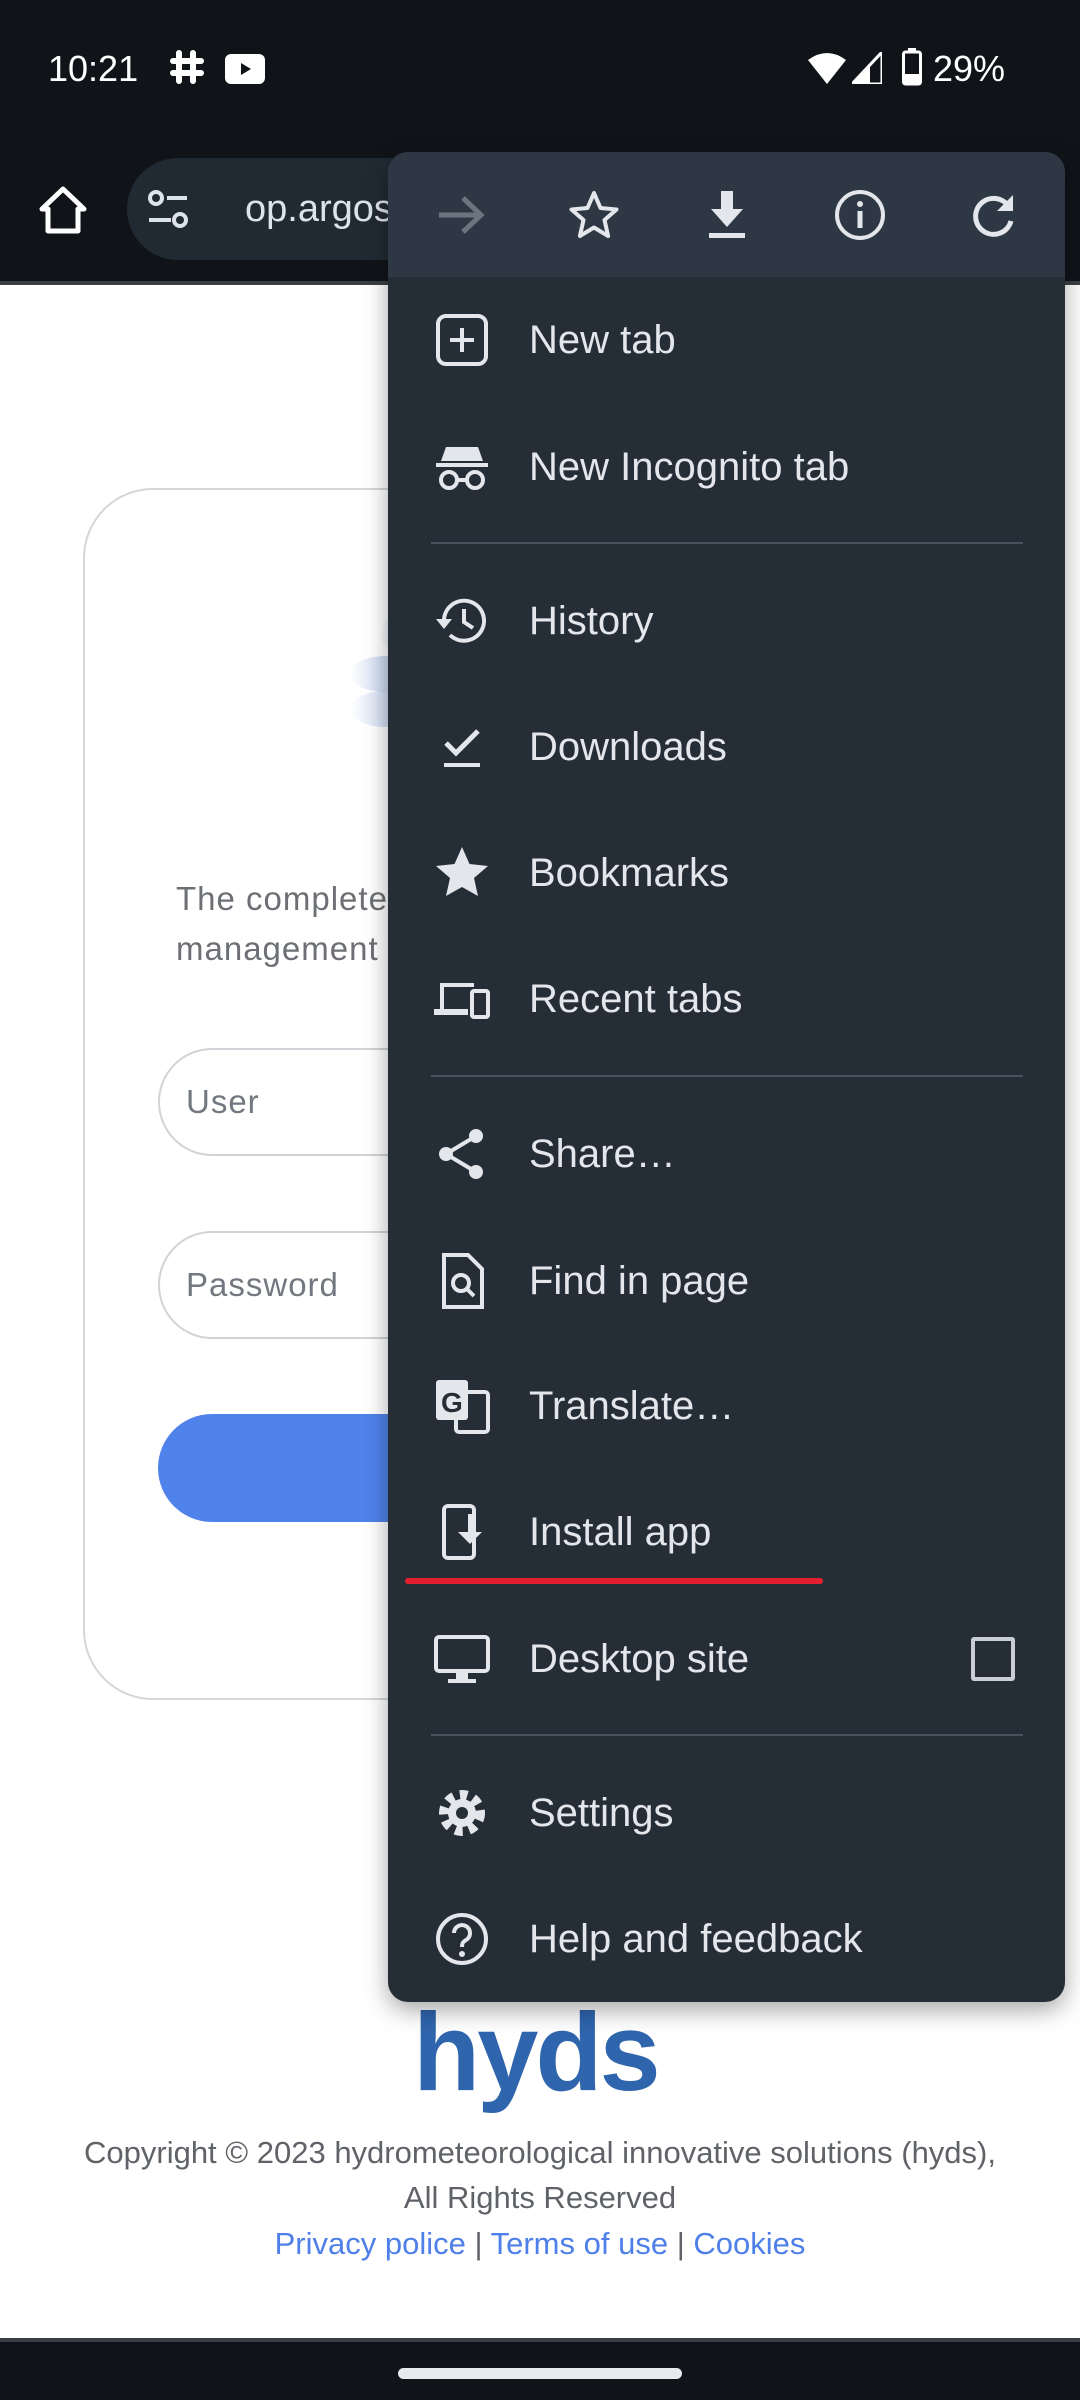 This screenshot has height=2400, width=1080. I want to click on menu-item-bookmarks: Bookmarks, so click(726, 873).